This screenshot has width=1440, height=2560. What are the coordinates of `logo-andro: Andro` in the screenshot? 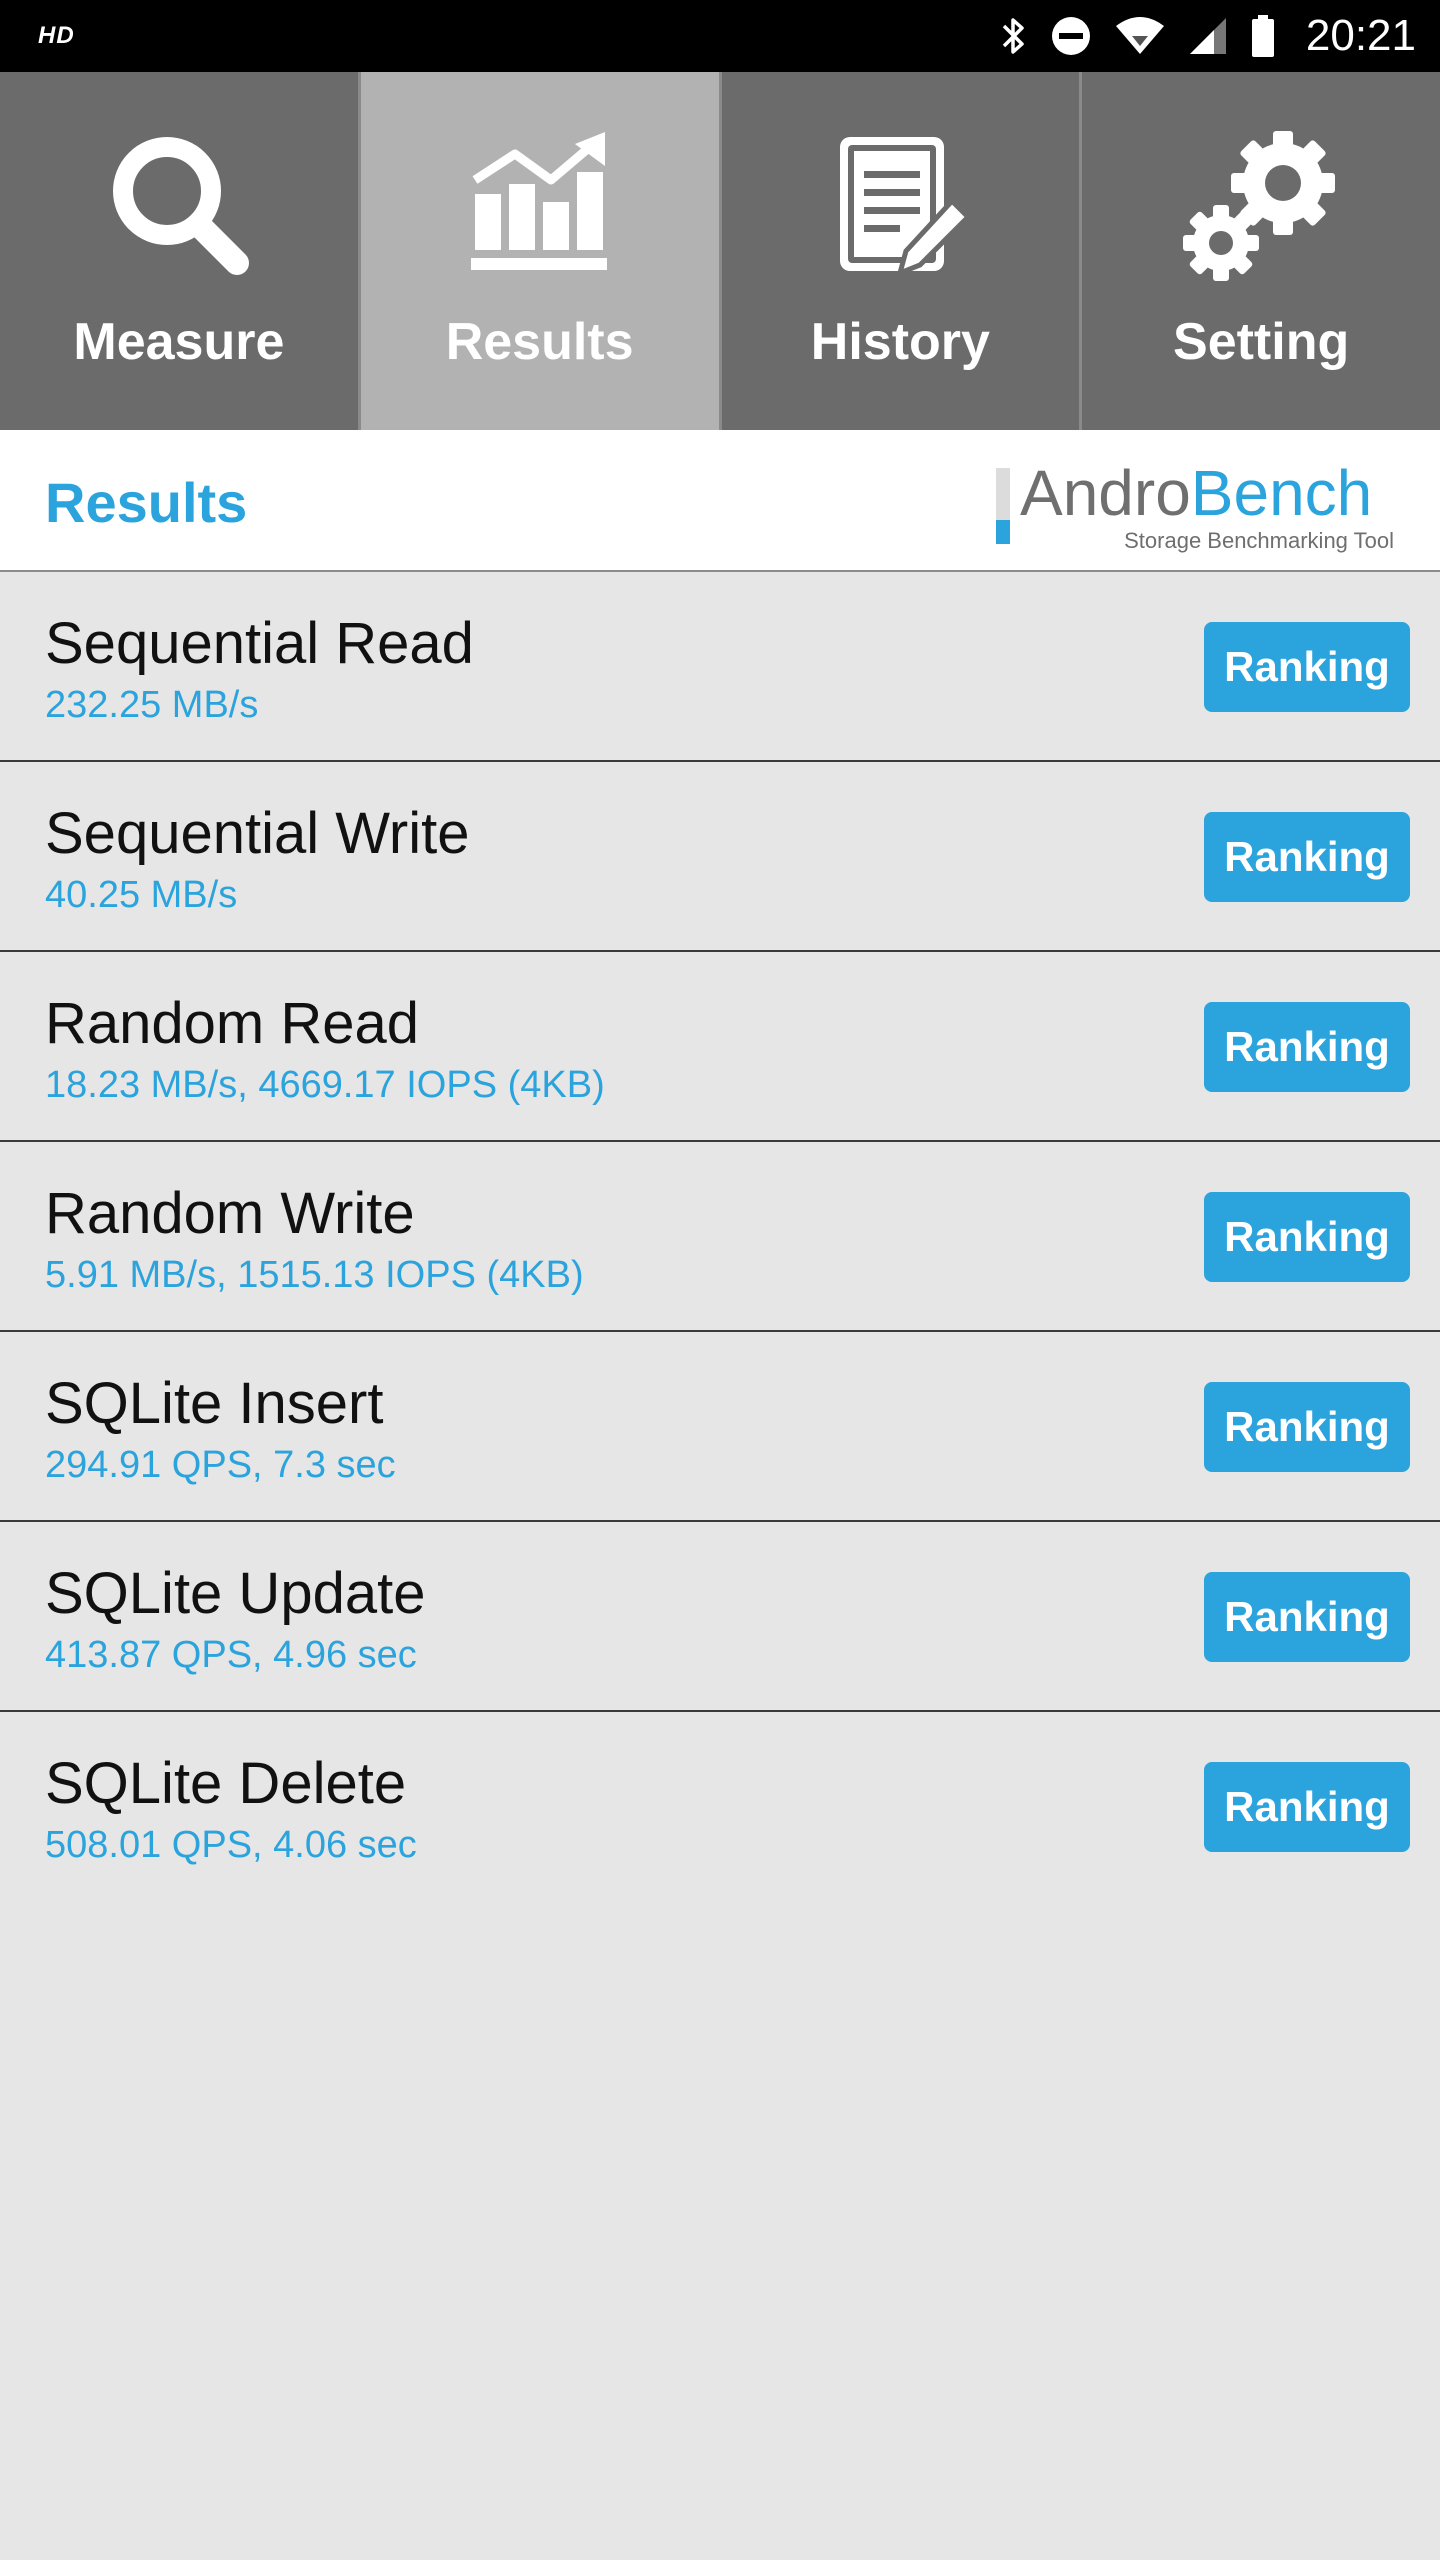 It's located at (1105, 493).